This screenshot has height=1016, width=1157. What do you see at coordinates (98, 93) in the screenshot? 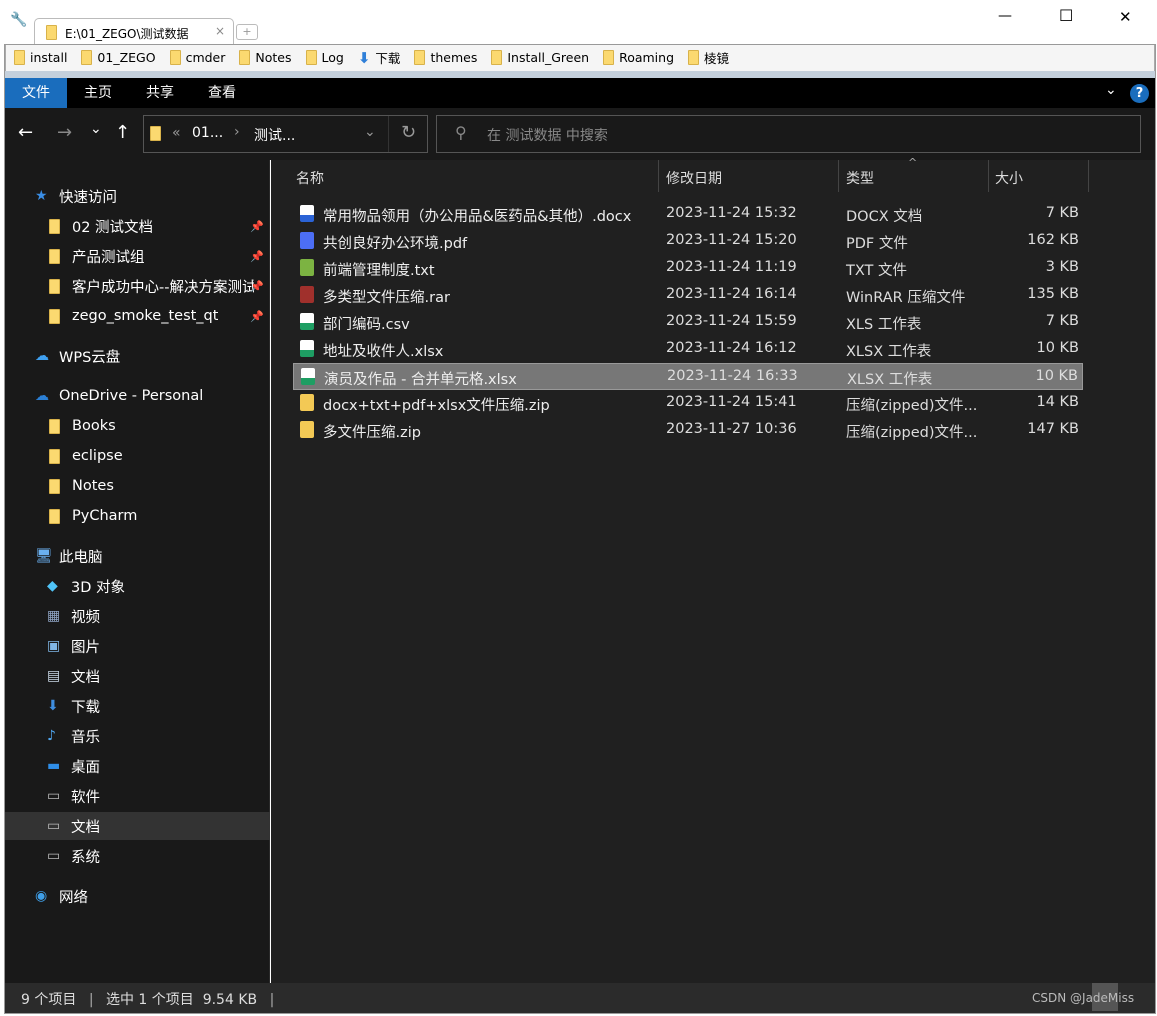
I see `tab-home: 主页` at bounding box center [98, 93].